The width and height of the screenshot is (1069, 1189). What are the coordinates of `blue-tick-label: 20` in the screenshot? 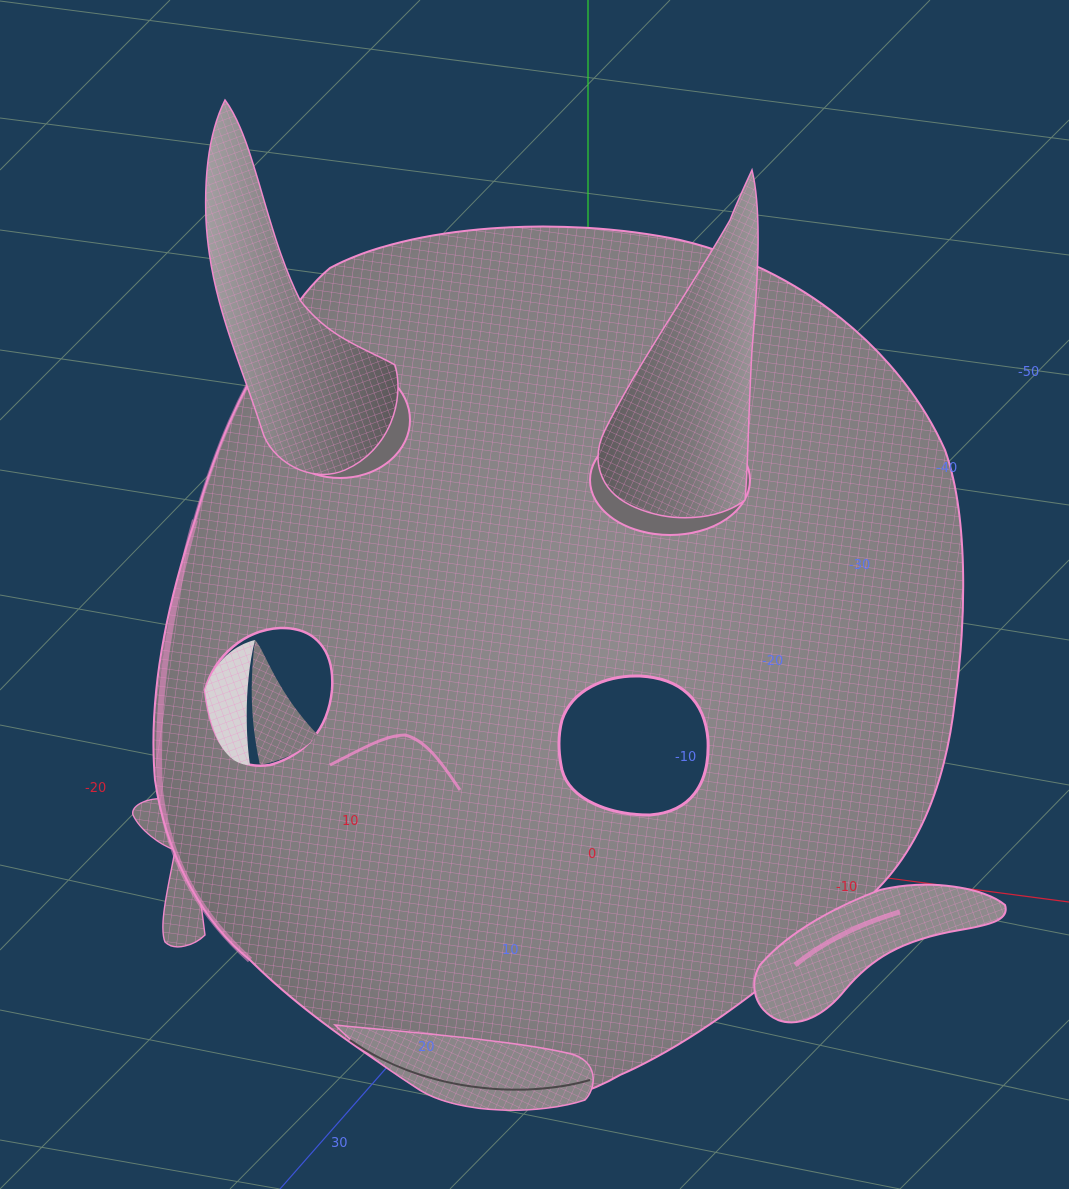 It's located at (426, 1047).